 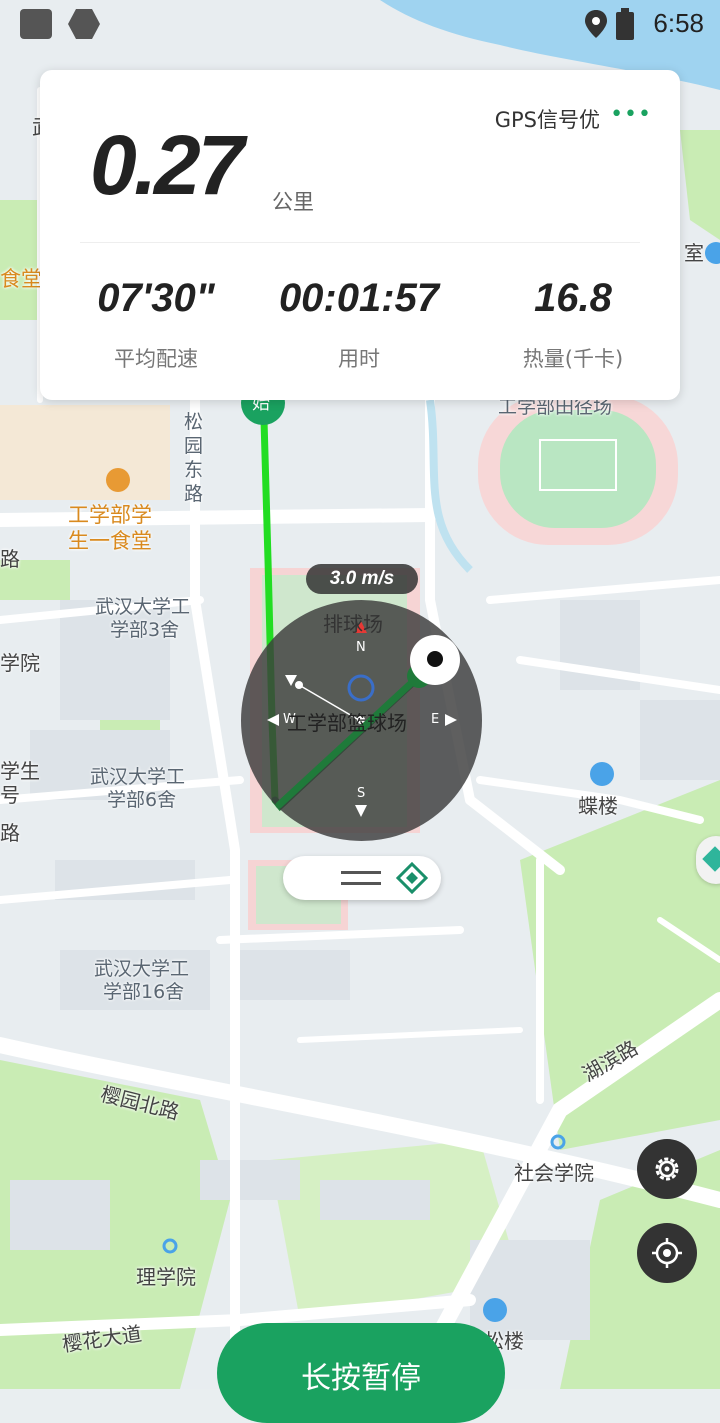 I want to click on distance-unit: 公里, so click(x=293, y=202).